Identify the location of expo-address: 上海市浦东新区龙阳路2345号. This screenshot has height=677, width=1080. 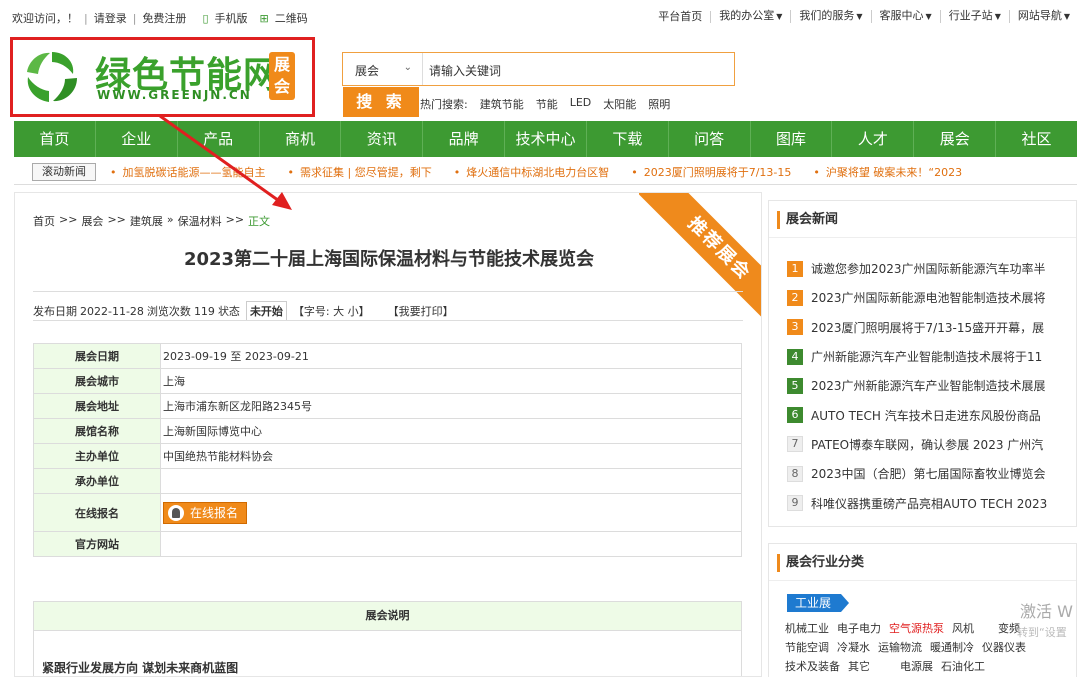
(451, 406).